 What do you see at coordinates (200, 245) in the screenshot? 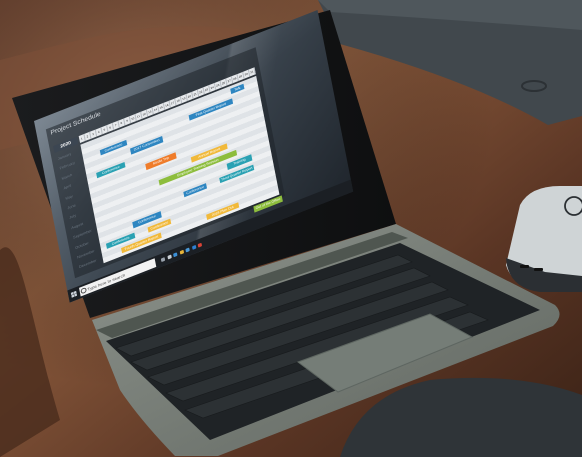
I see `app-icon` at bounding box center [200, 245].